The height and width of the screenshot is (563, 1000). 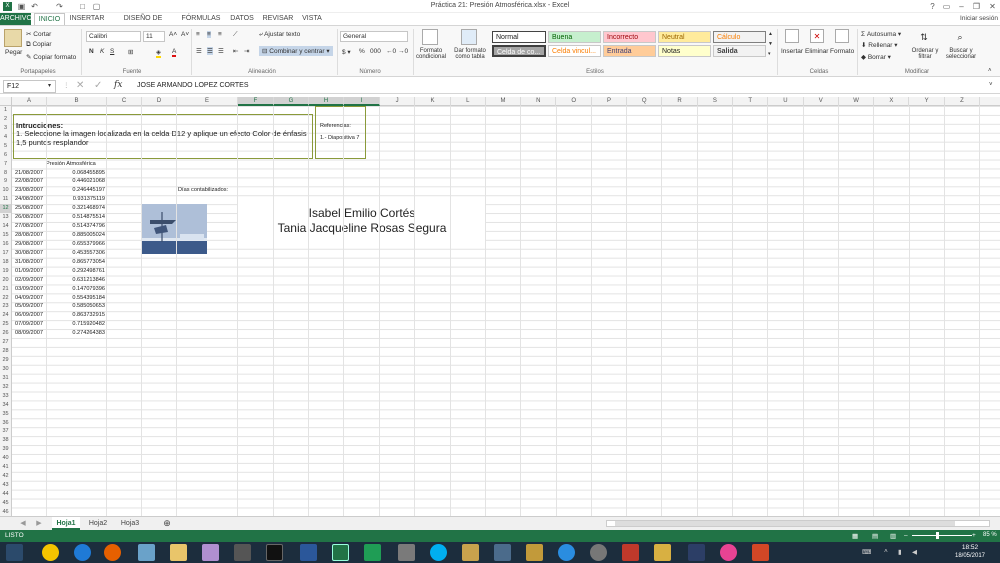 What do you see at coordinates (821, 101) in the screenshot?
I see `column-header-v: V` at bounding box center [821, 101].